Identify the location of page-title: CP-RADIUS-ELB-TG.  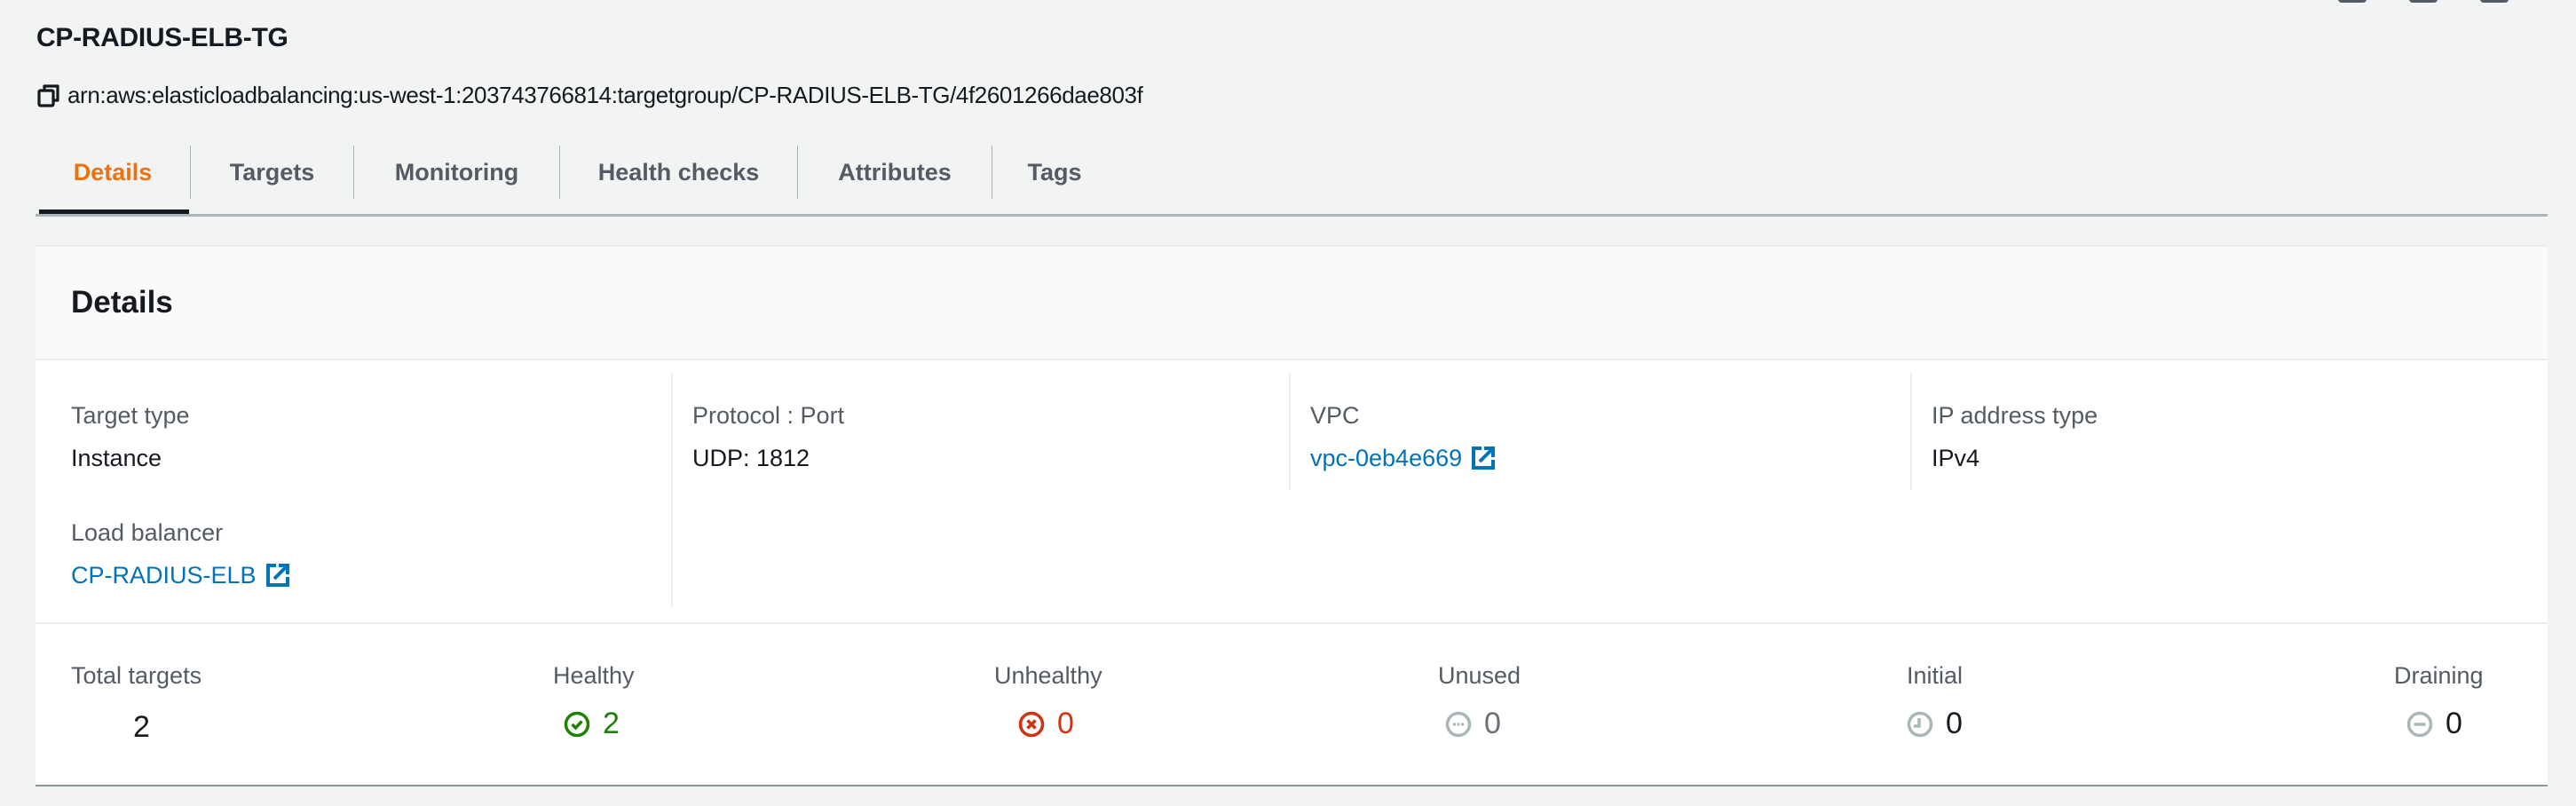
(162, 37).